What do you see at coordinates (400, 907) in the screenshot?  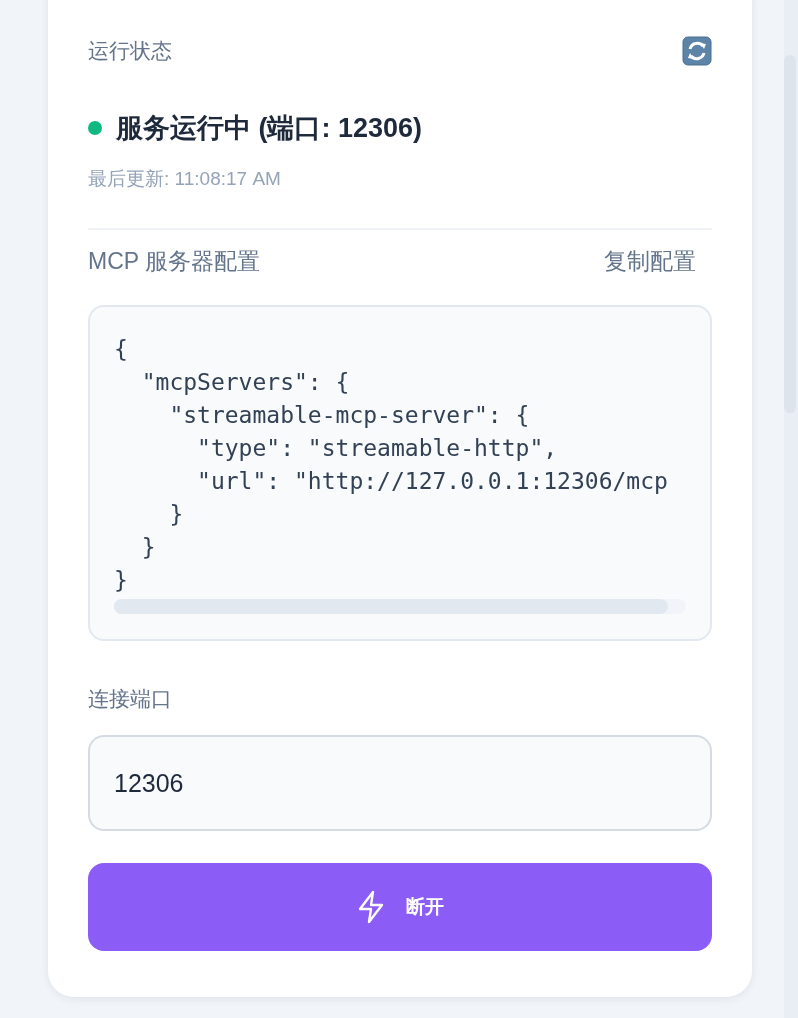 I see `disconnect-button: 断开` at bounding box center [400, 907].